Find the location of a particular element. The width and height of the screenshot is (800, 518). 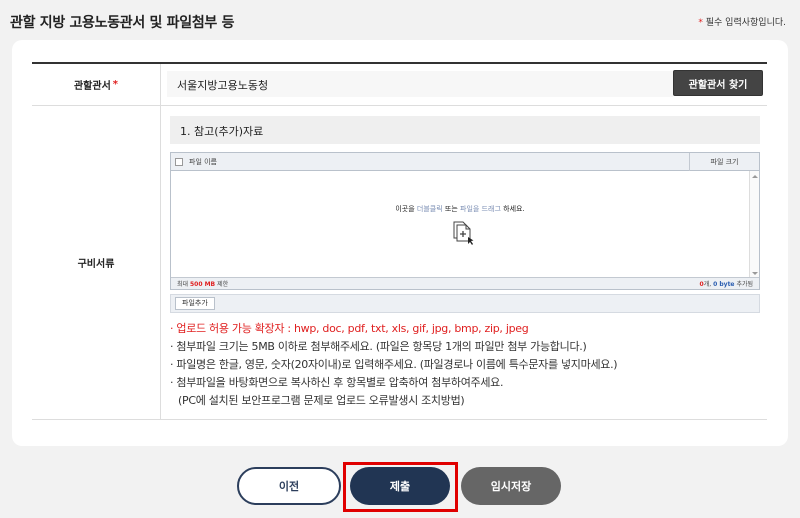

added-status: 0개, 0 byte 추가됨 is located at coordinates (726, 283).